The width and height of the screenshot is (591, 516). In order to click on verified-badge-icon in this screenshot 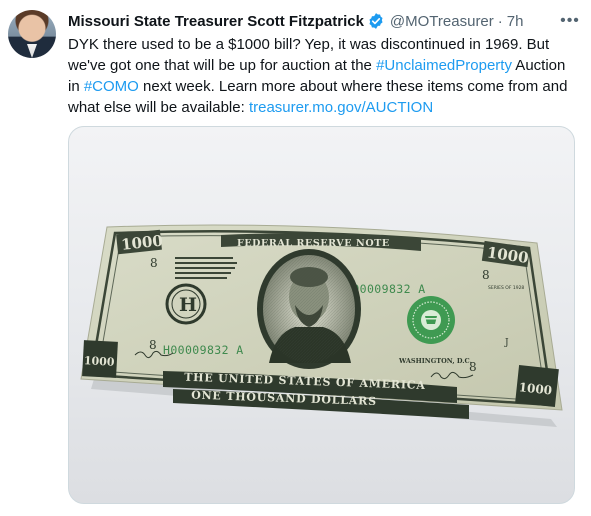, I will do `click(376, 21)`.